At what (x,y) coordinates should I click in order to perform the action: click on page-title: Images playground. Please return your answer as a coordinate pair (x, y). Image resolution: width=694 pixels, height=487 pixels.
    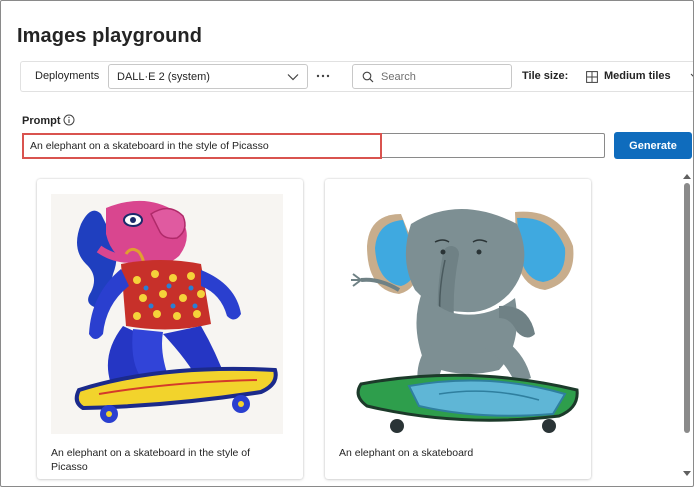
    Looking at the image, I should click on (110, 36).